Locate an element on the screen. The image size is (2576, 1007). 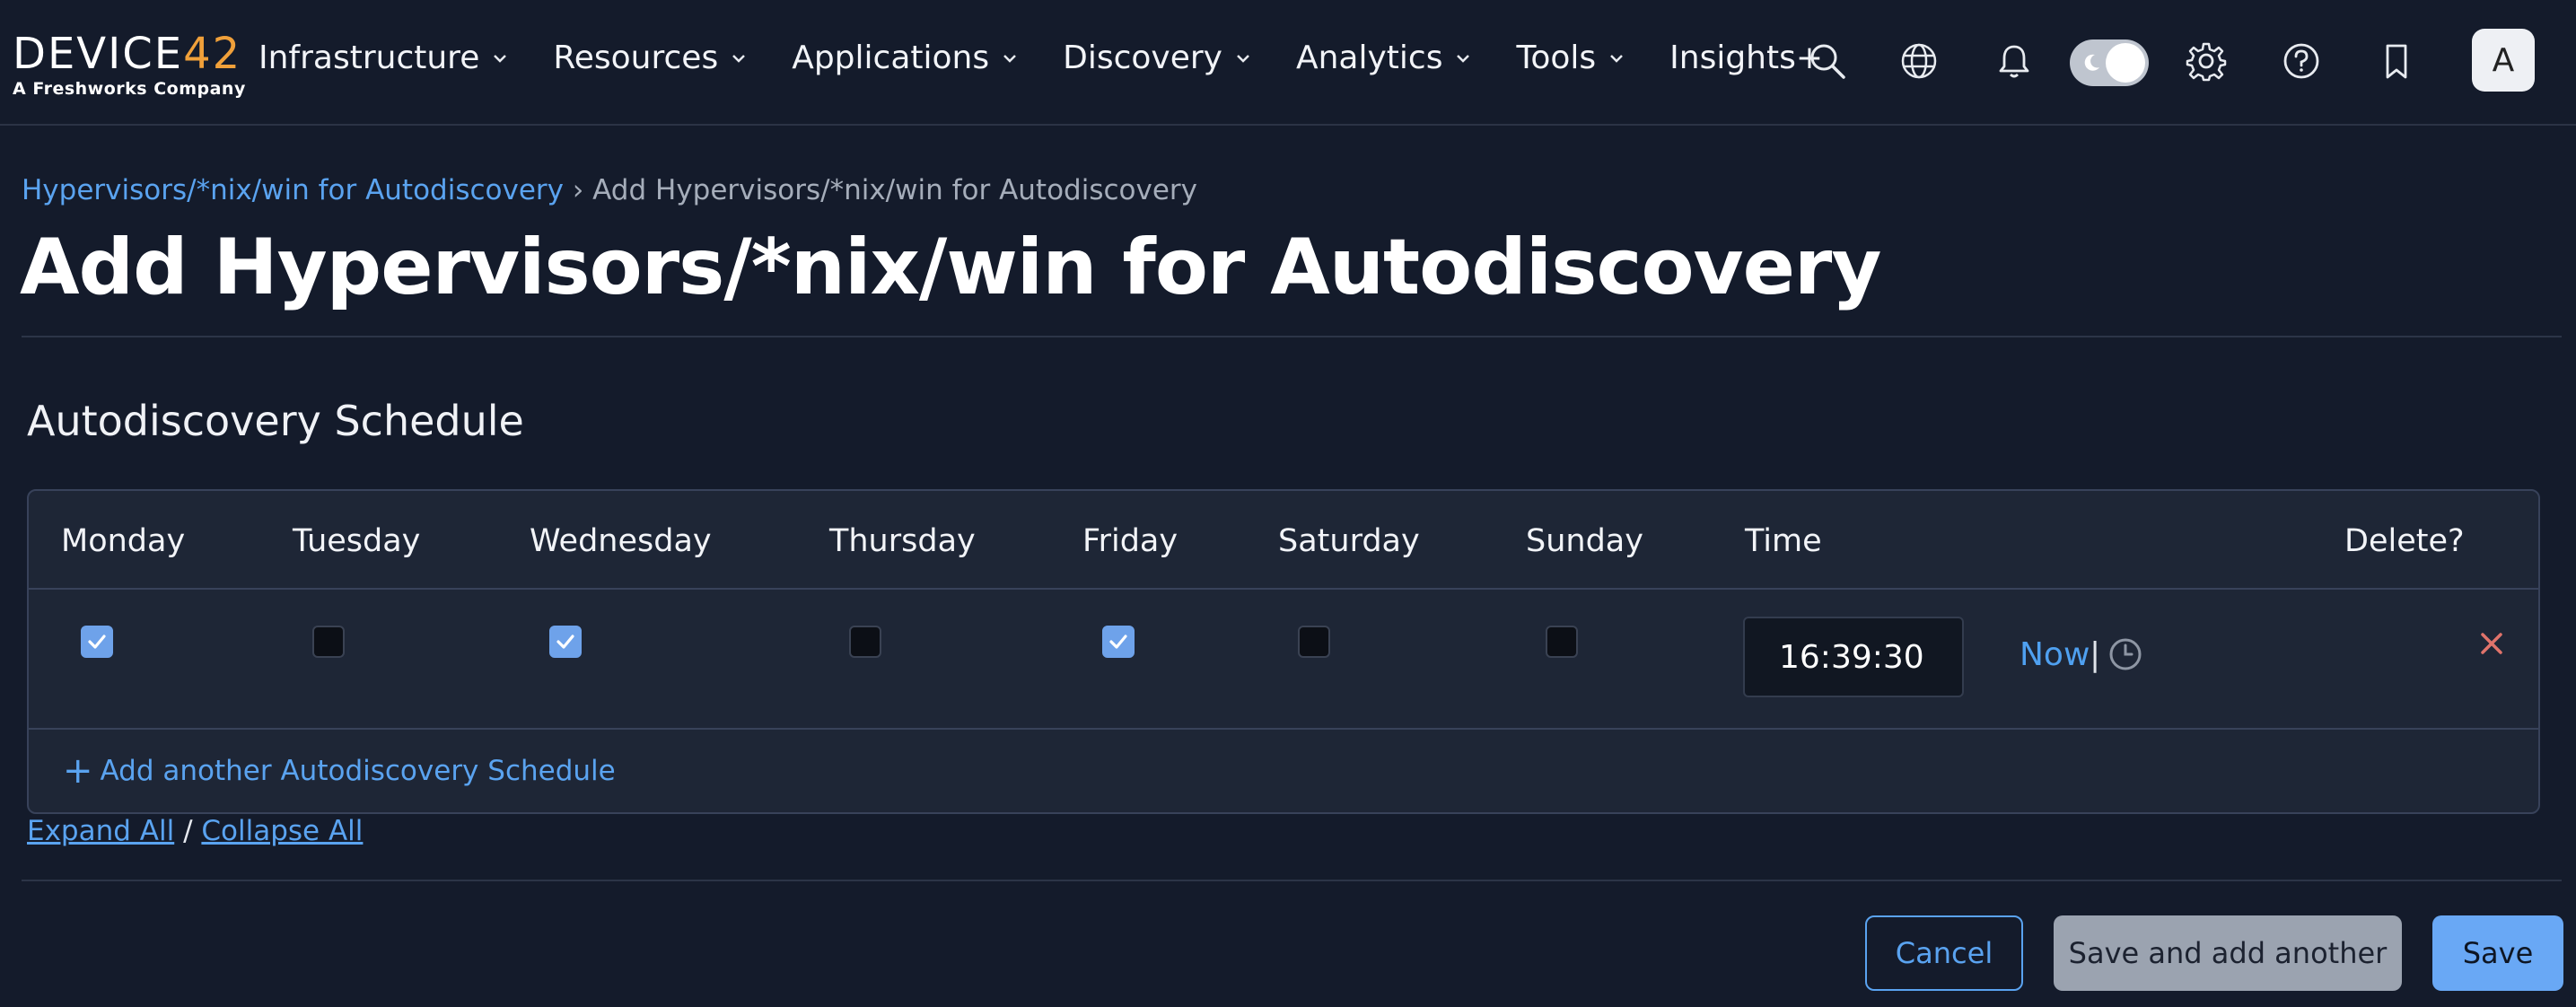
breadcrumb-parent-link: Hypervisors/*nix/win for Autodiscovery is located at coordinates (293, 190).